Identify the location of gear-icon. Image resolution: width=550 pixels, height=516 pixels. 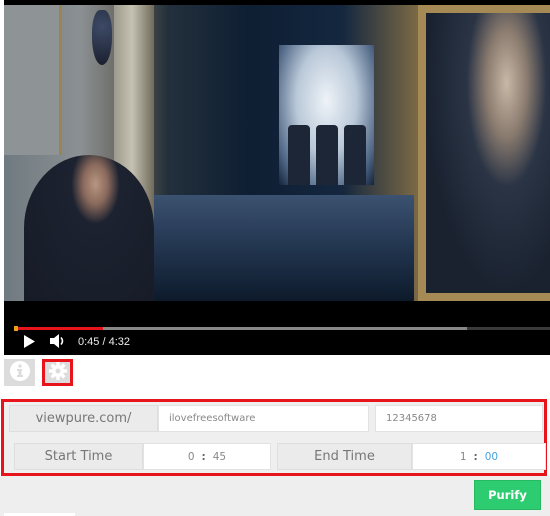
(58, 373).